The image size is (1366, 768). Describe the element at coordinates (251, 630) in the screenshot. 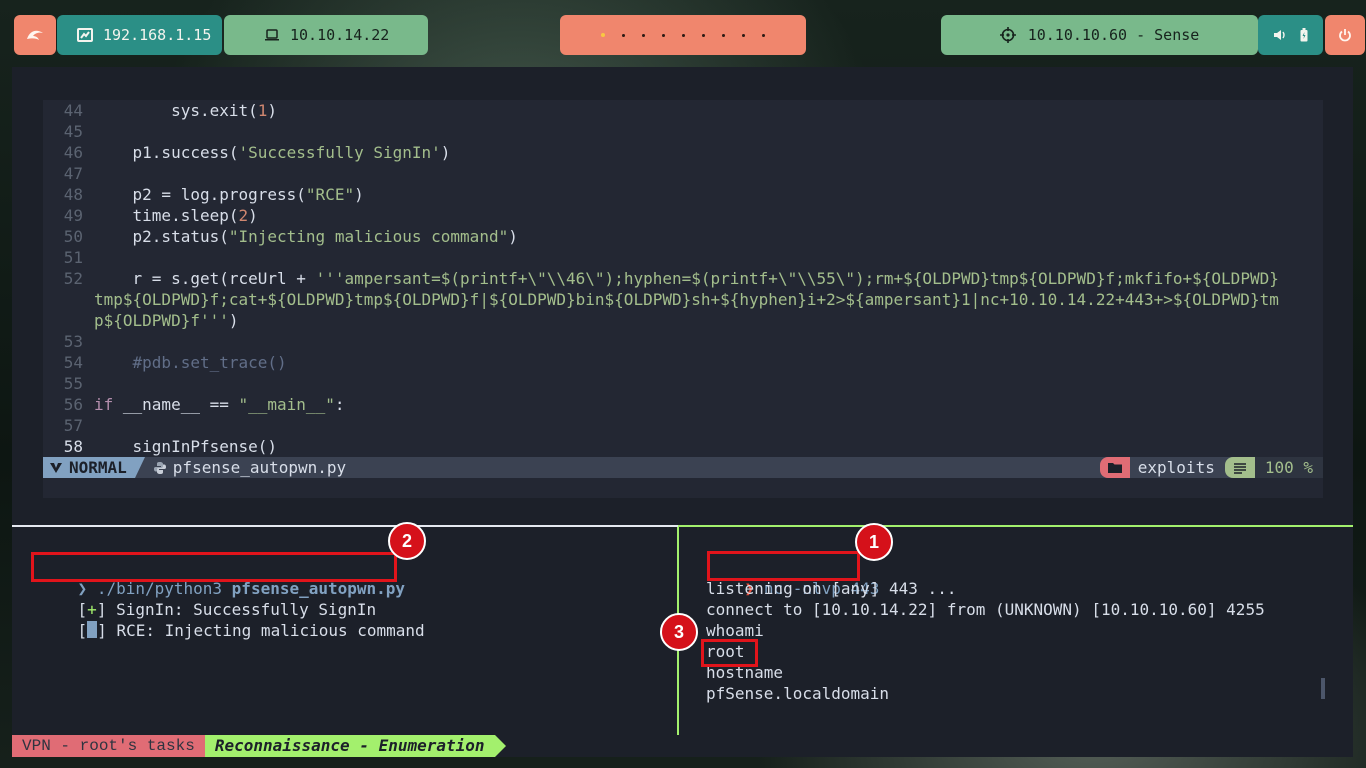

I see `rce-output-line: [] RCE: Injecting malicious command` at that location.